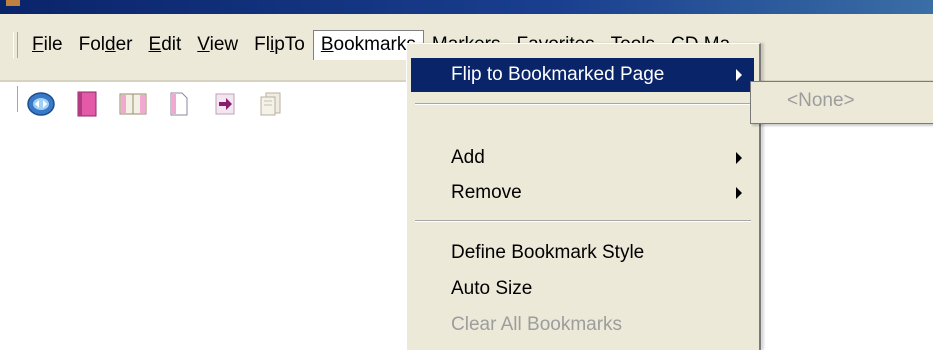 The image size is (933, 350). Describe the element at coordinates (165, 45) in the screenshot. I see `menu-edit: Edit` at that location.